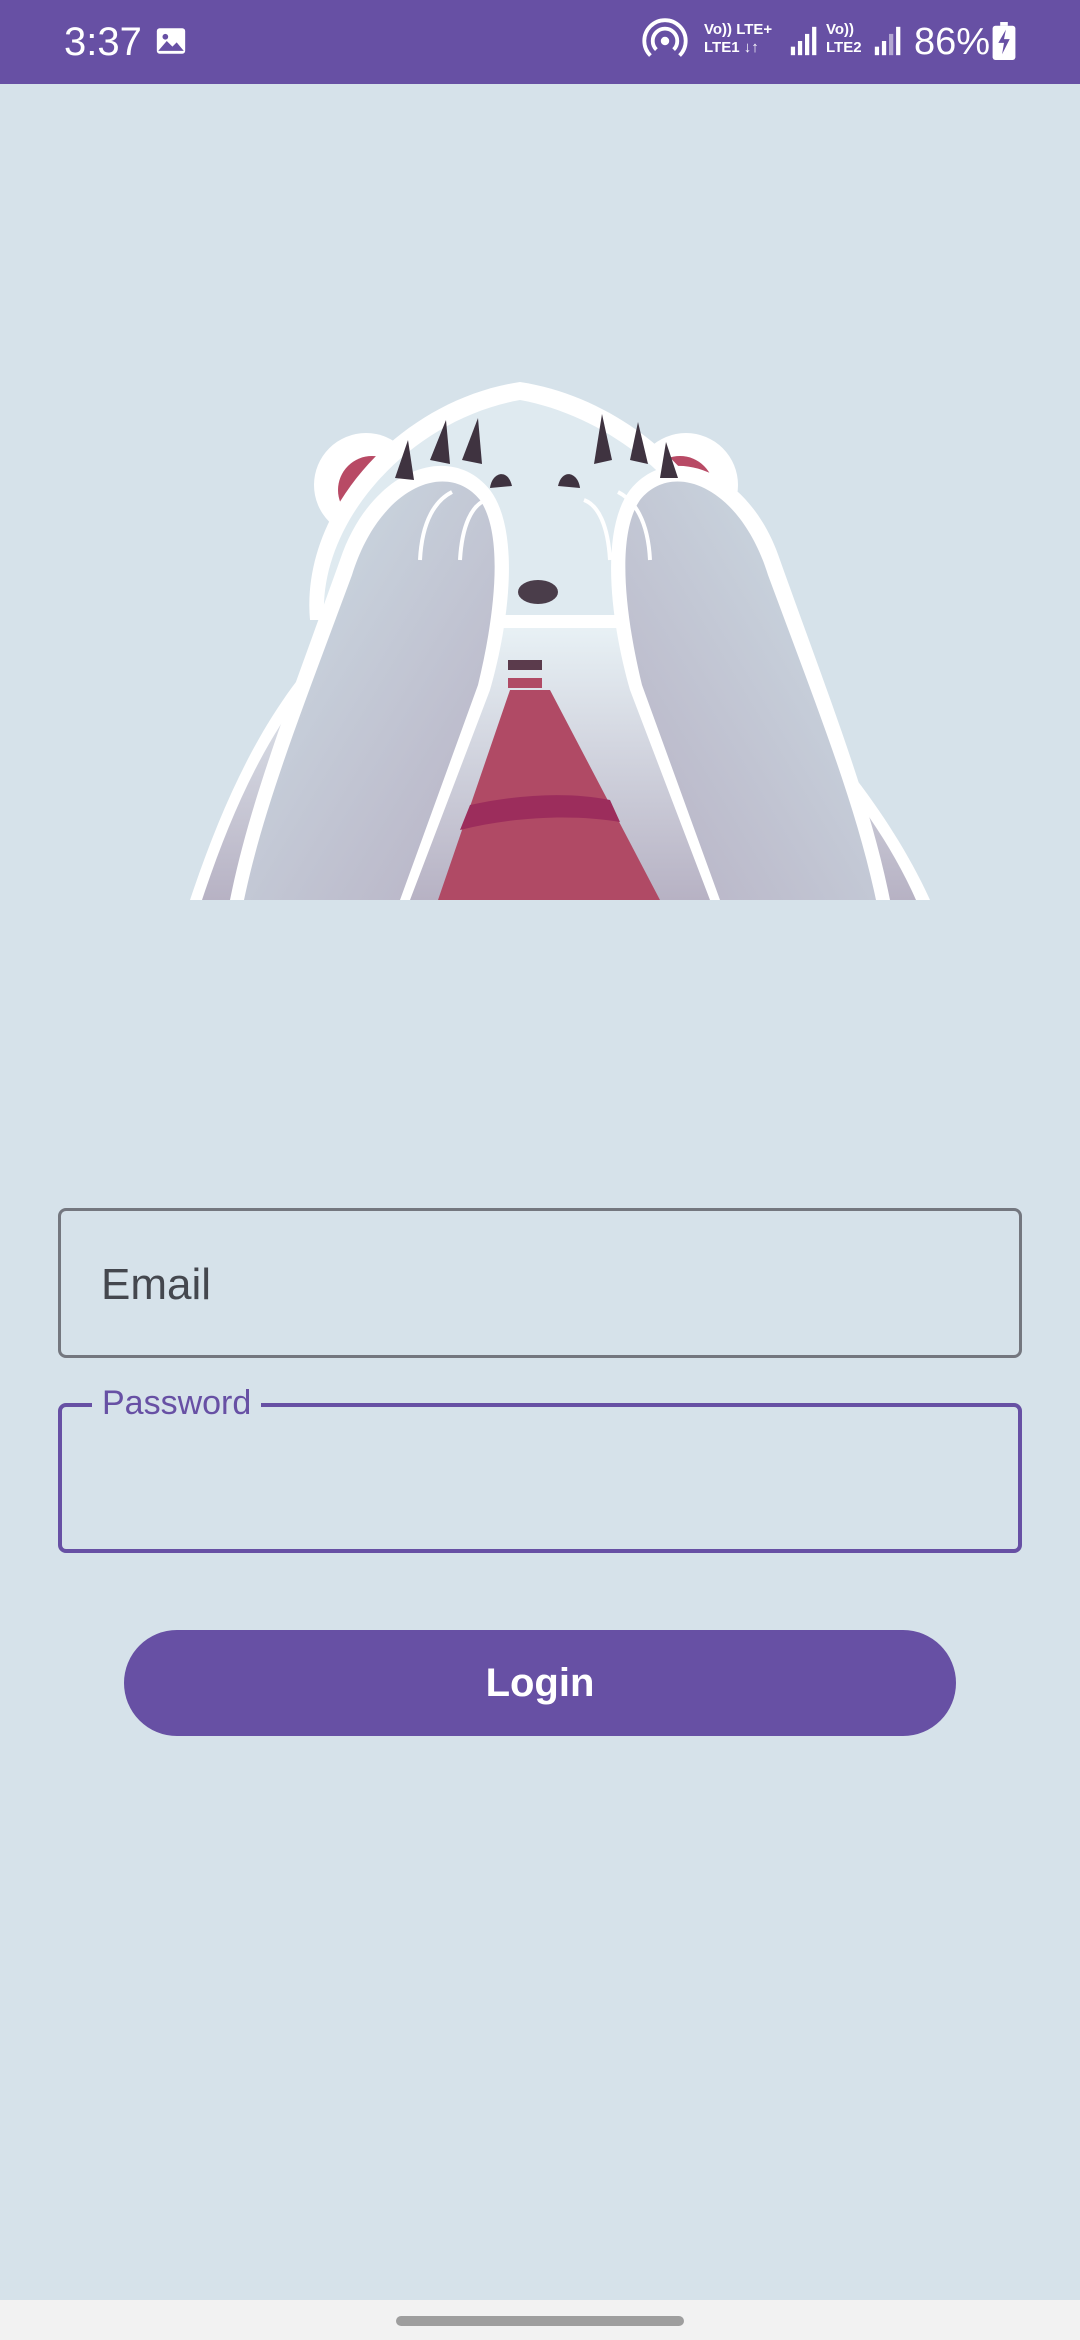  Describe the element at coordinates (177, 1403) in the screenshot. I see `password-label: Password` at that location.